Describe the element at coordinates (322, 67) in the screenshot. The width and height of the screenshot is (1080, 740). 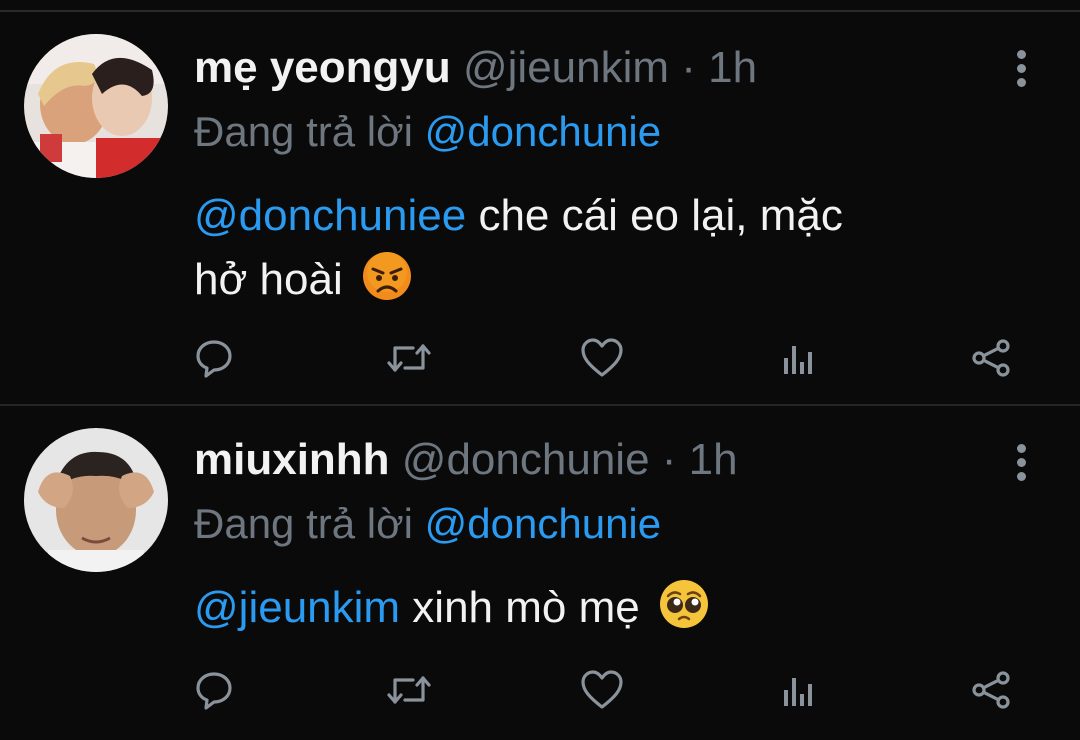
I see `display-name: mẹ yeongyu` at that location.